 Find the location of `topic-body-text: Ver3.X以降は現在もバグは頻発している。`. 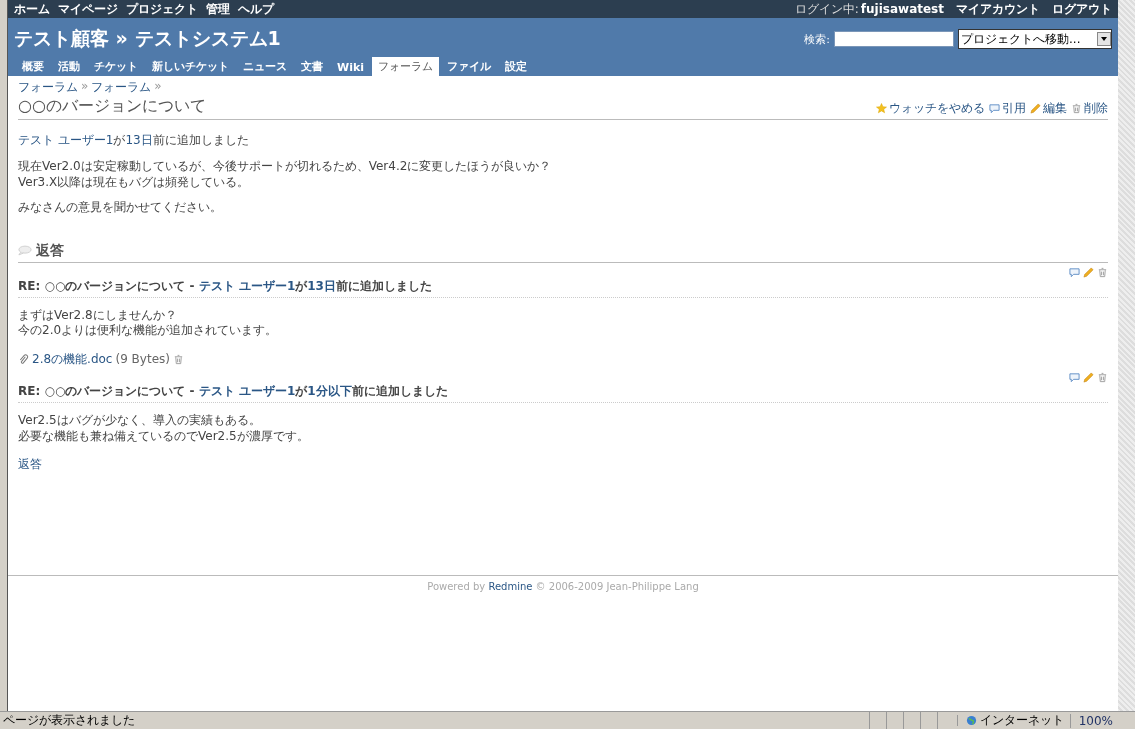

topic-body-text: Ver3.X以降は現在もバグは頻発している。 is located at coordinates (134, 182).